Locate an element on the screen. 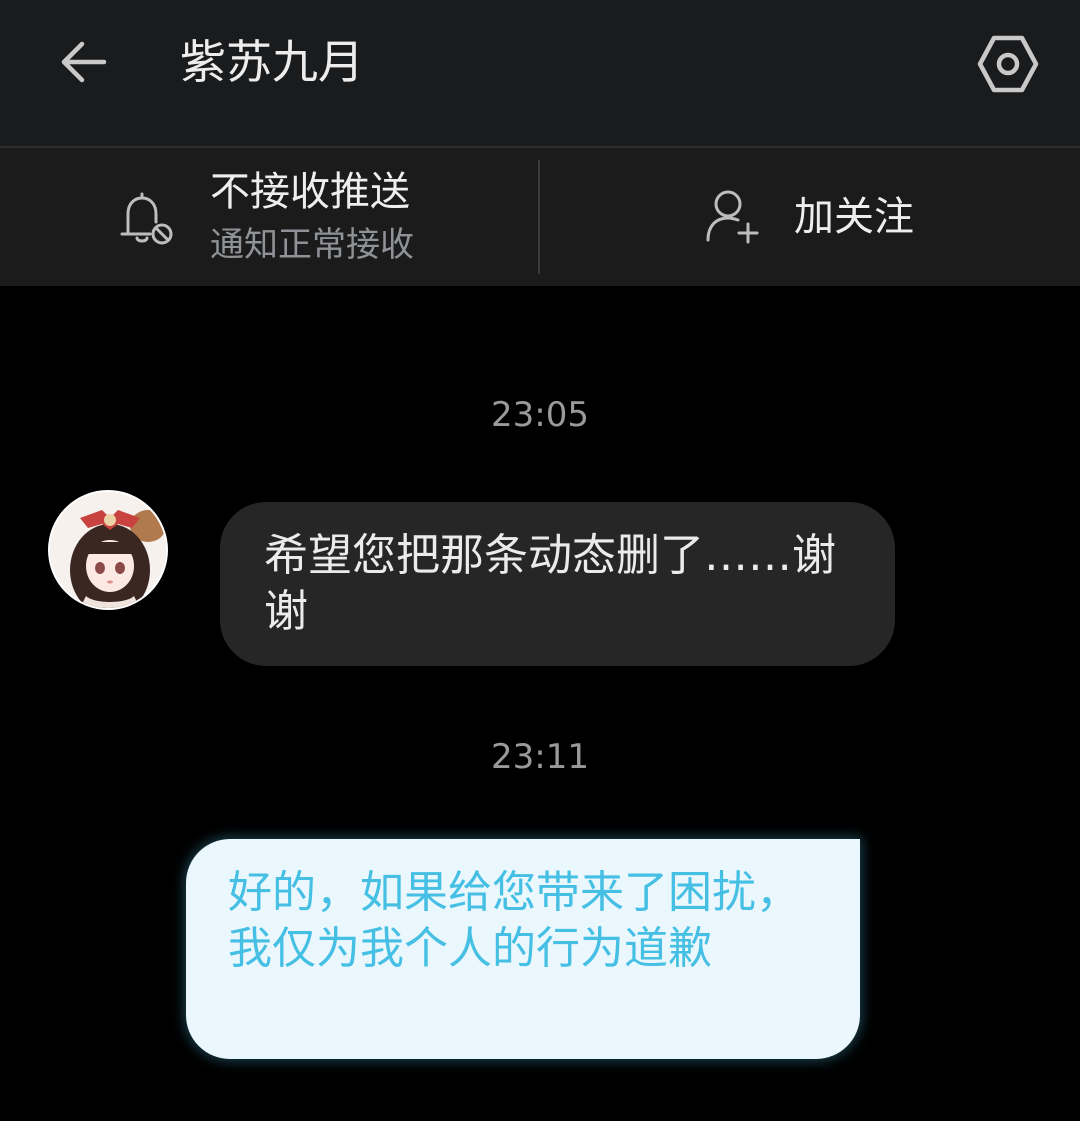 This screenshot has width=1080, height=1121. action-bar: 不接收推送 通知正常接收 加关注 is located at coordinates (540, 217).